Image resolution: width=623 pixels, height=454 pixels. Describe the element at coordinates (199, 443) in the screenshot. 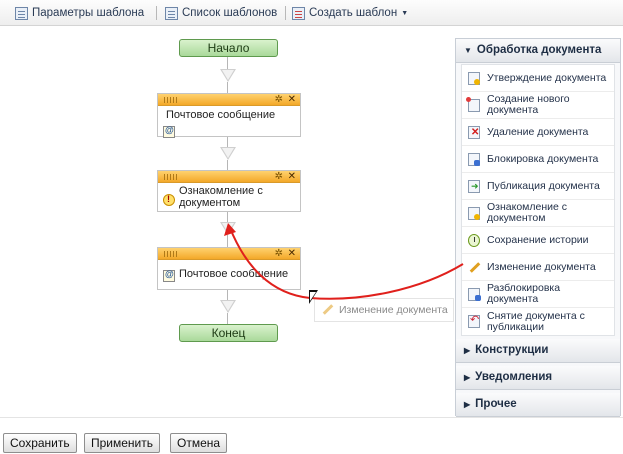

I see `cancel-button: Отмена` at that location.